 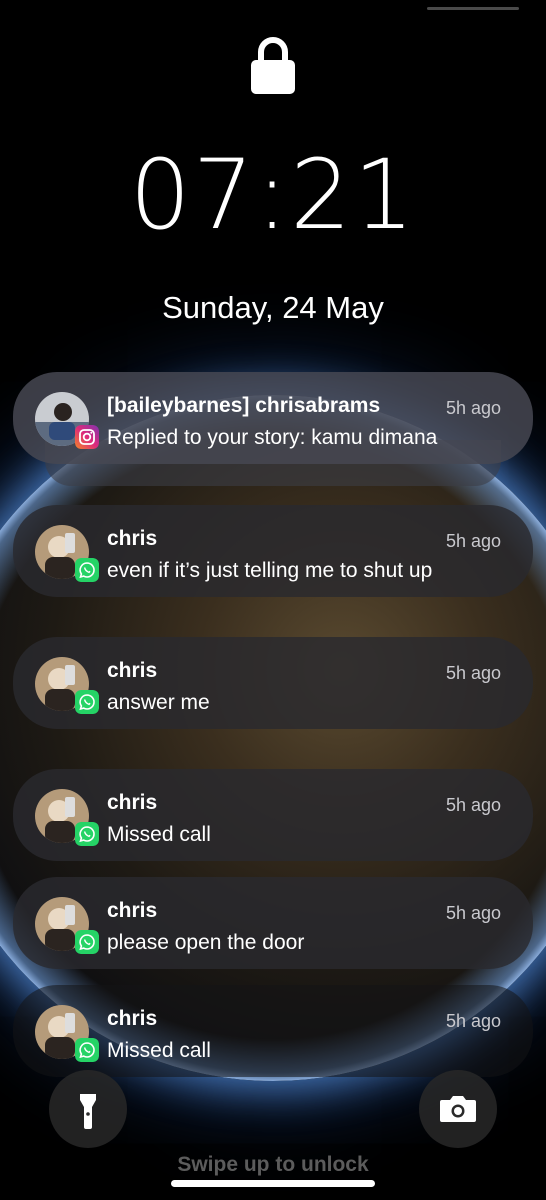 I want to click on flashlight-button, so click(x=88, y=1109).